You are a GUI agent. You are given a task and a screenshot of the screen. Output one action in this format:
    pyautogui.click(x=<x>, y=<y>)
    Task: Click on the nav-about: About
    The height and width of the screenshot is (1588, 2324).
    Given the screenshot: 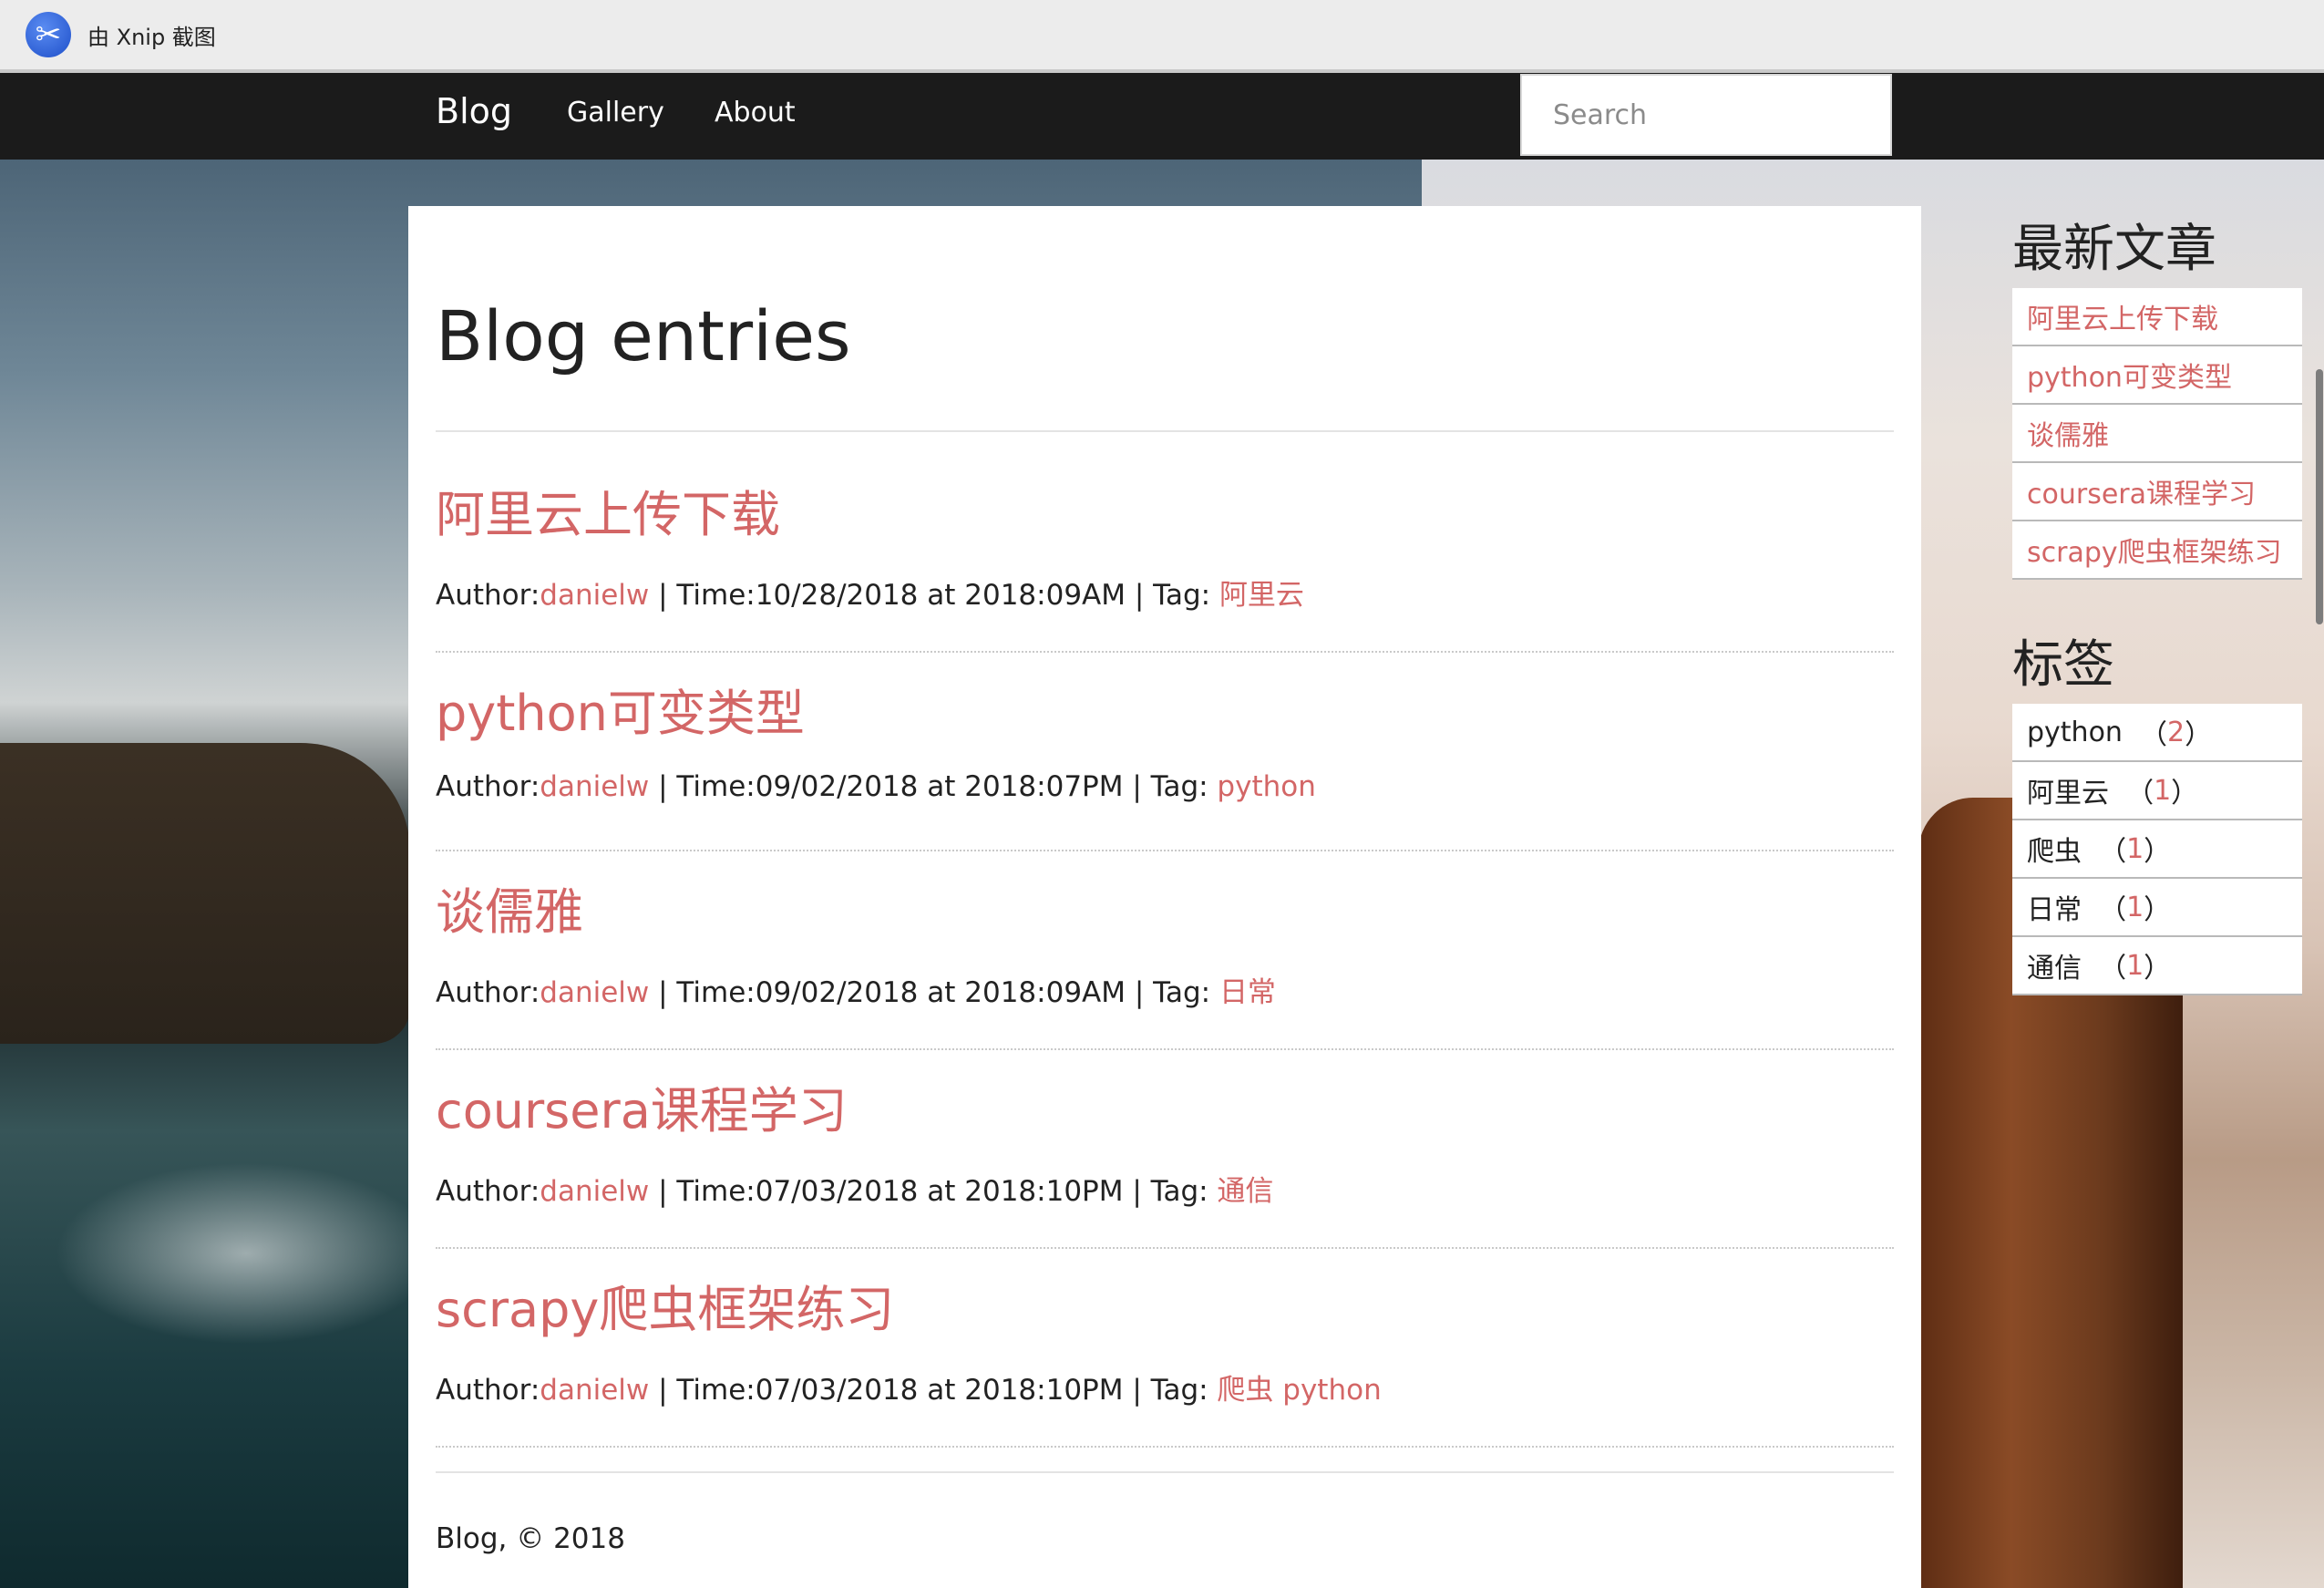 What is the action you would take?
    pyautogui.click(x=755, y=113)
    